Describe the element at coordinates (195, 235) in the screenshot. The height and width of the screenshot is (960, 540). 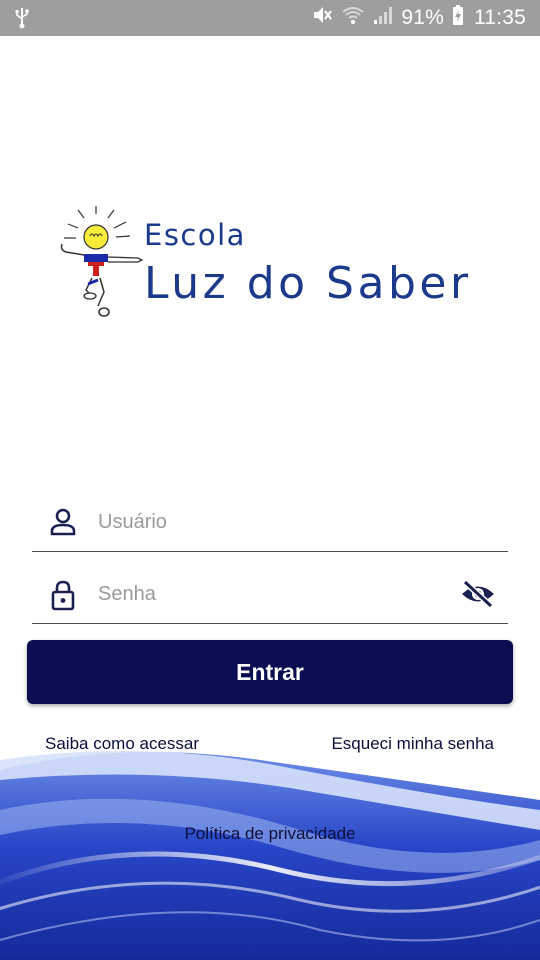
I see `logo-line-escola: Escola` at that location.